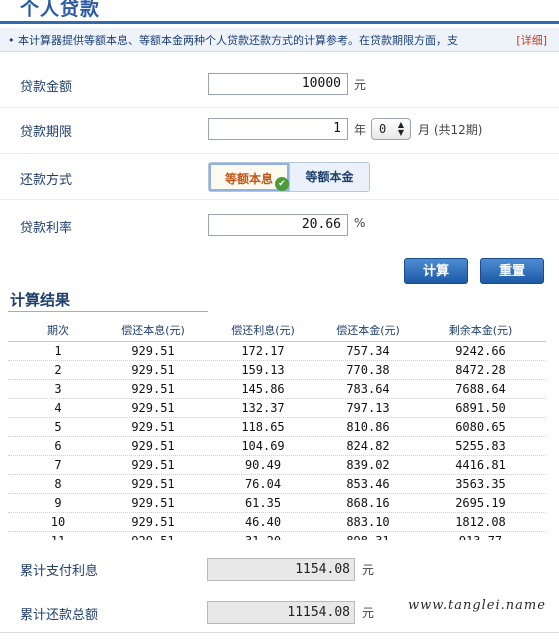 The height and width of the screenshot is (642, 559). What do you see at coordinates (480, 484) in the screenshot?
I see `table-cell: 3563.35` at bounding box center [480, 484].